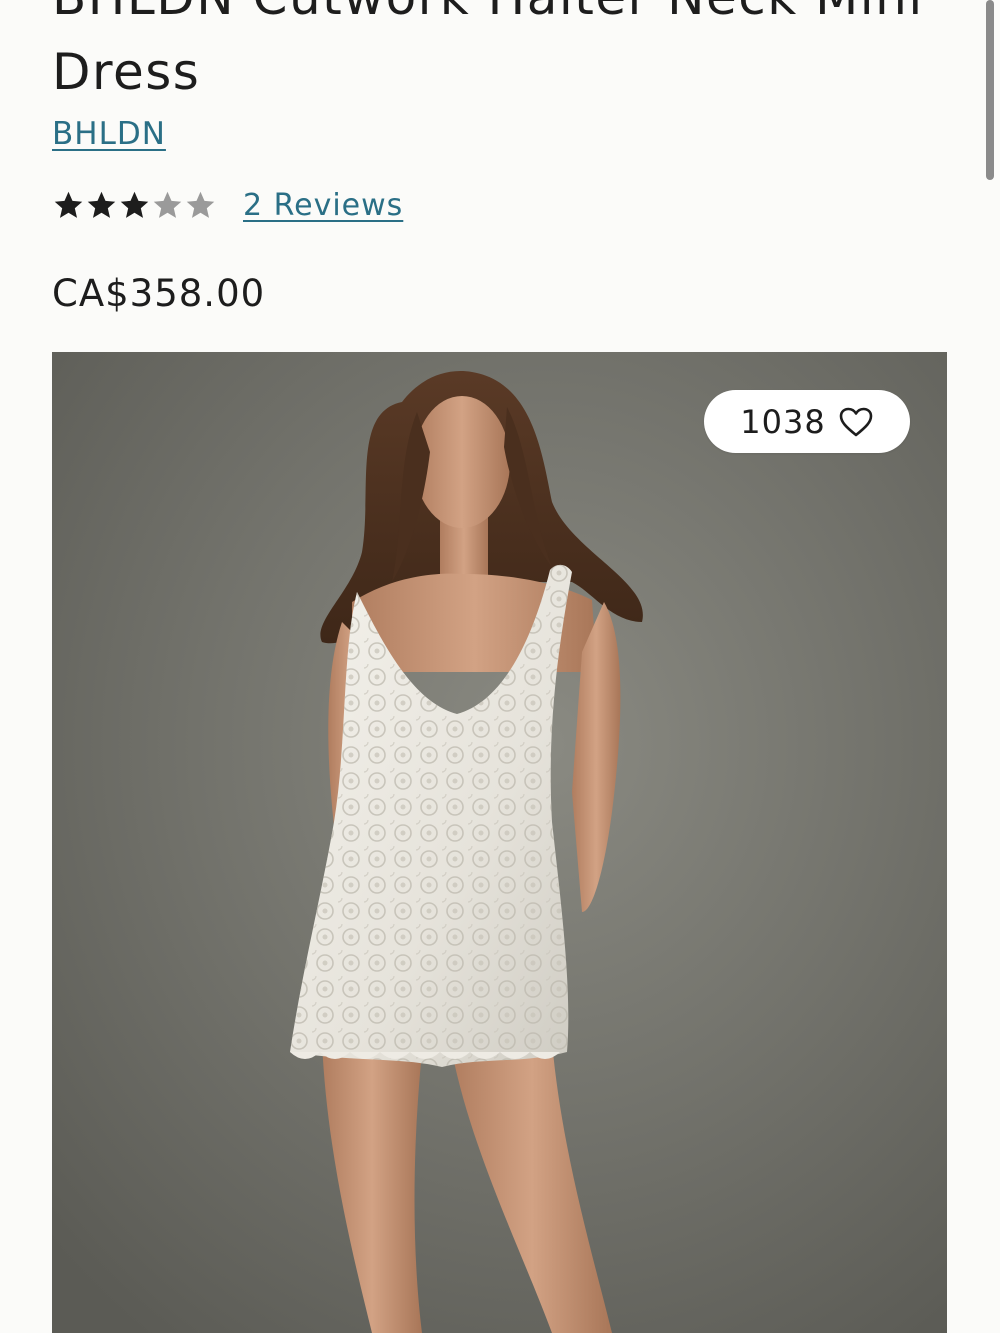 The height and width of the screenshot is (1333, 1000). I want to click on star-rating, so click(134, 205).